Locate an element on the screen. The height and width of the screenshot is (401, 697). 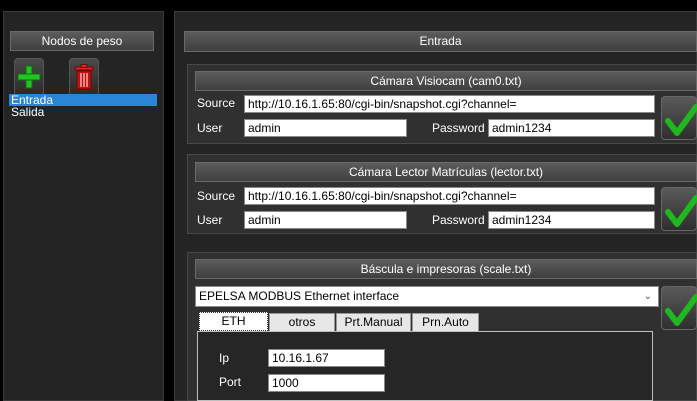
camera-lector-accept-button is located at coordinates (679, 209).